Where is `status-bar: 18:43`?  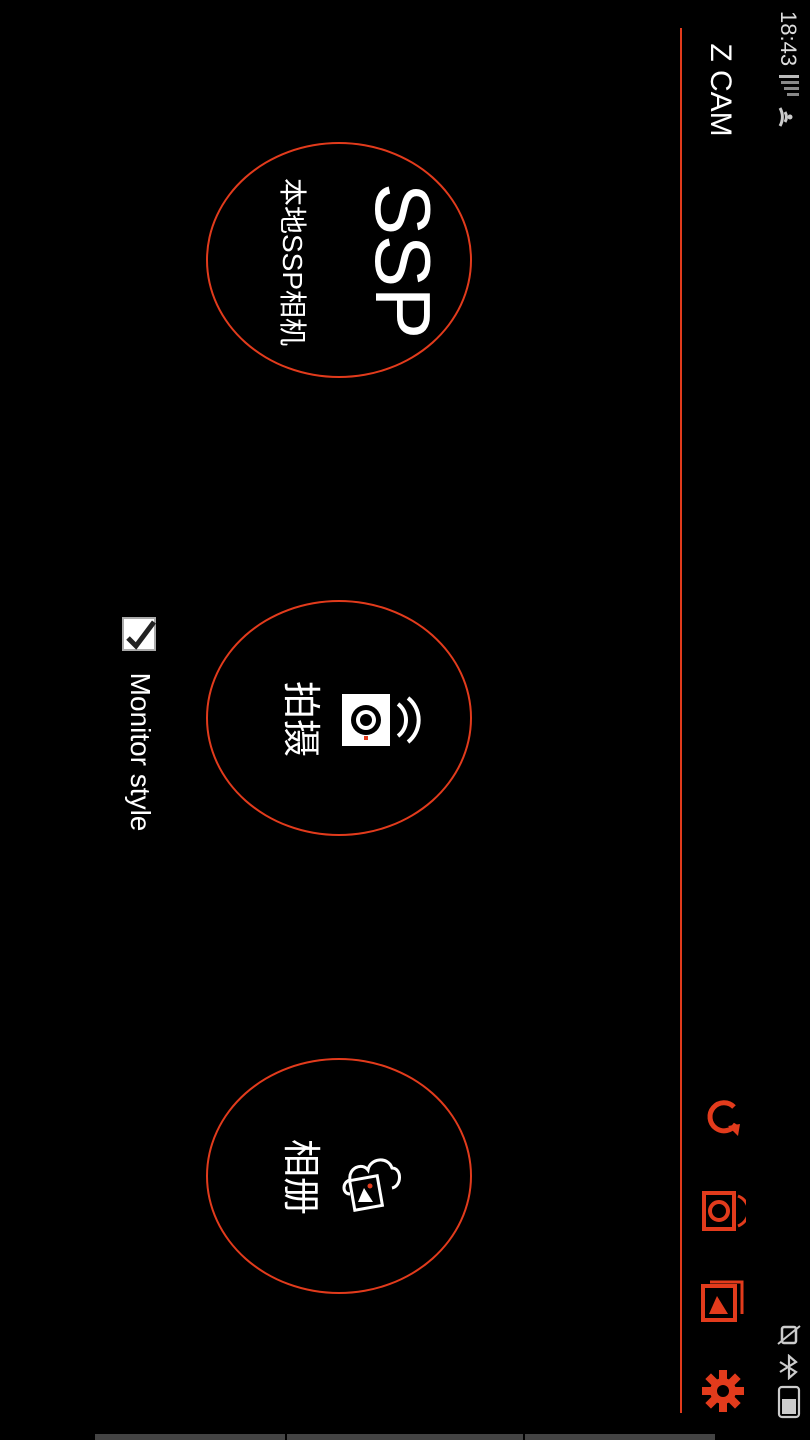 status-bar: 18:43 is located at coordinates (789, 720).